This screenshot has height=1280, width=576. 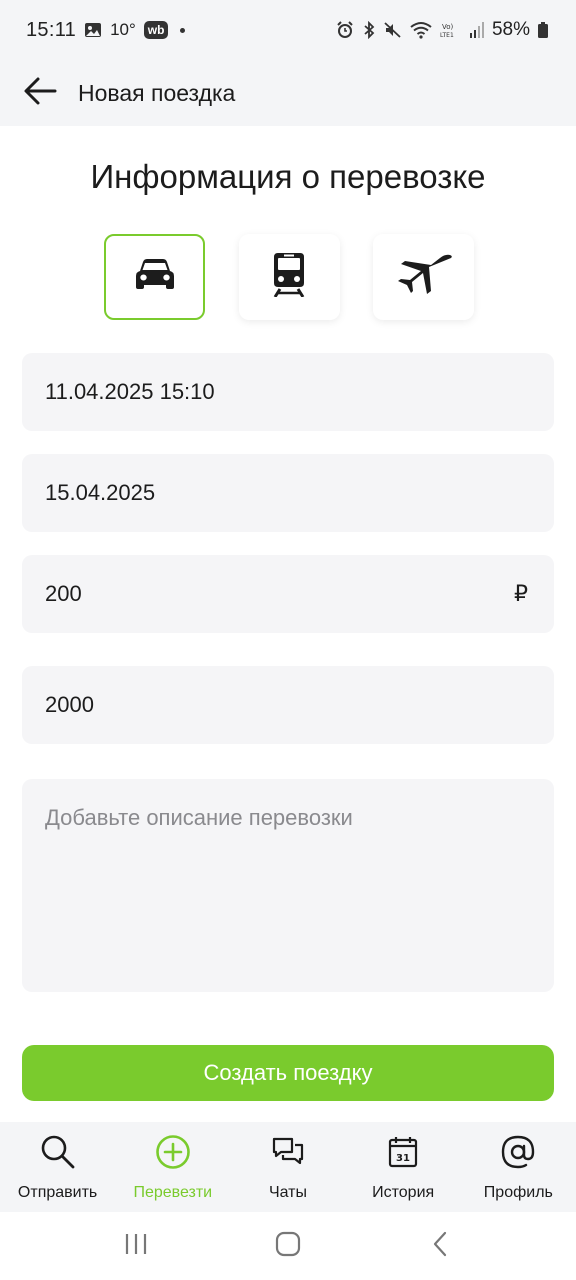 I want to click on nav-label-carry: Перевезти, so click(x=173, y=1192).